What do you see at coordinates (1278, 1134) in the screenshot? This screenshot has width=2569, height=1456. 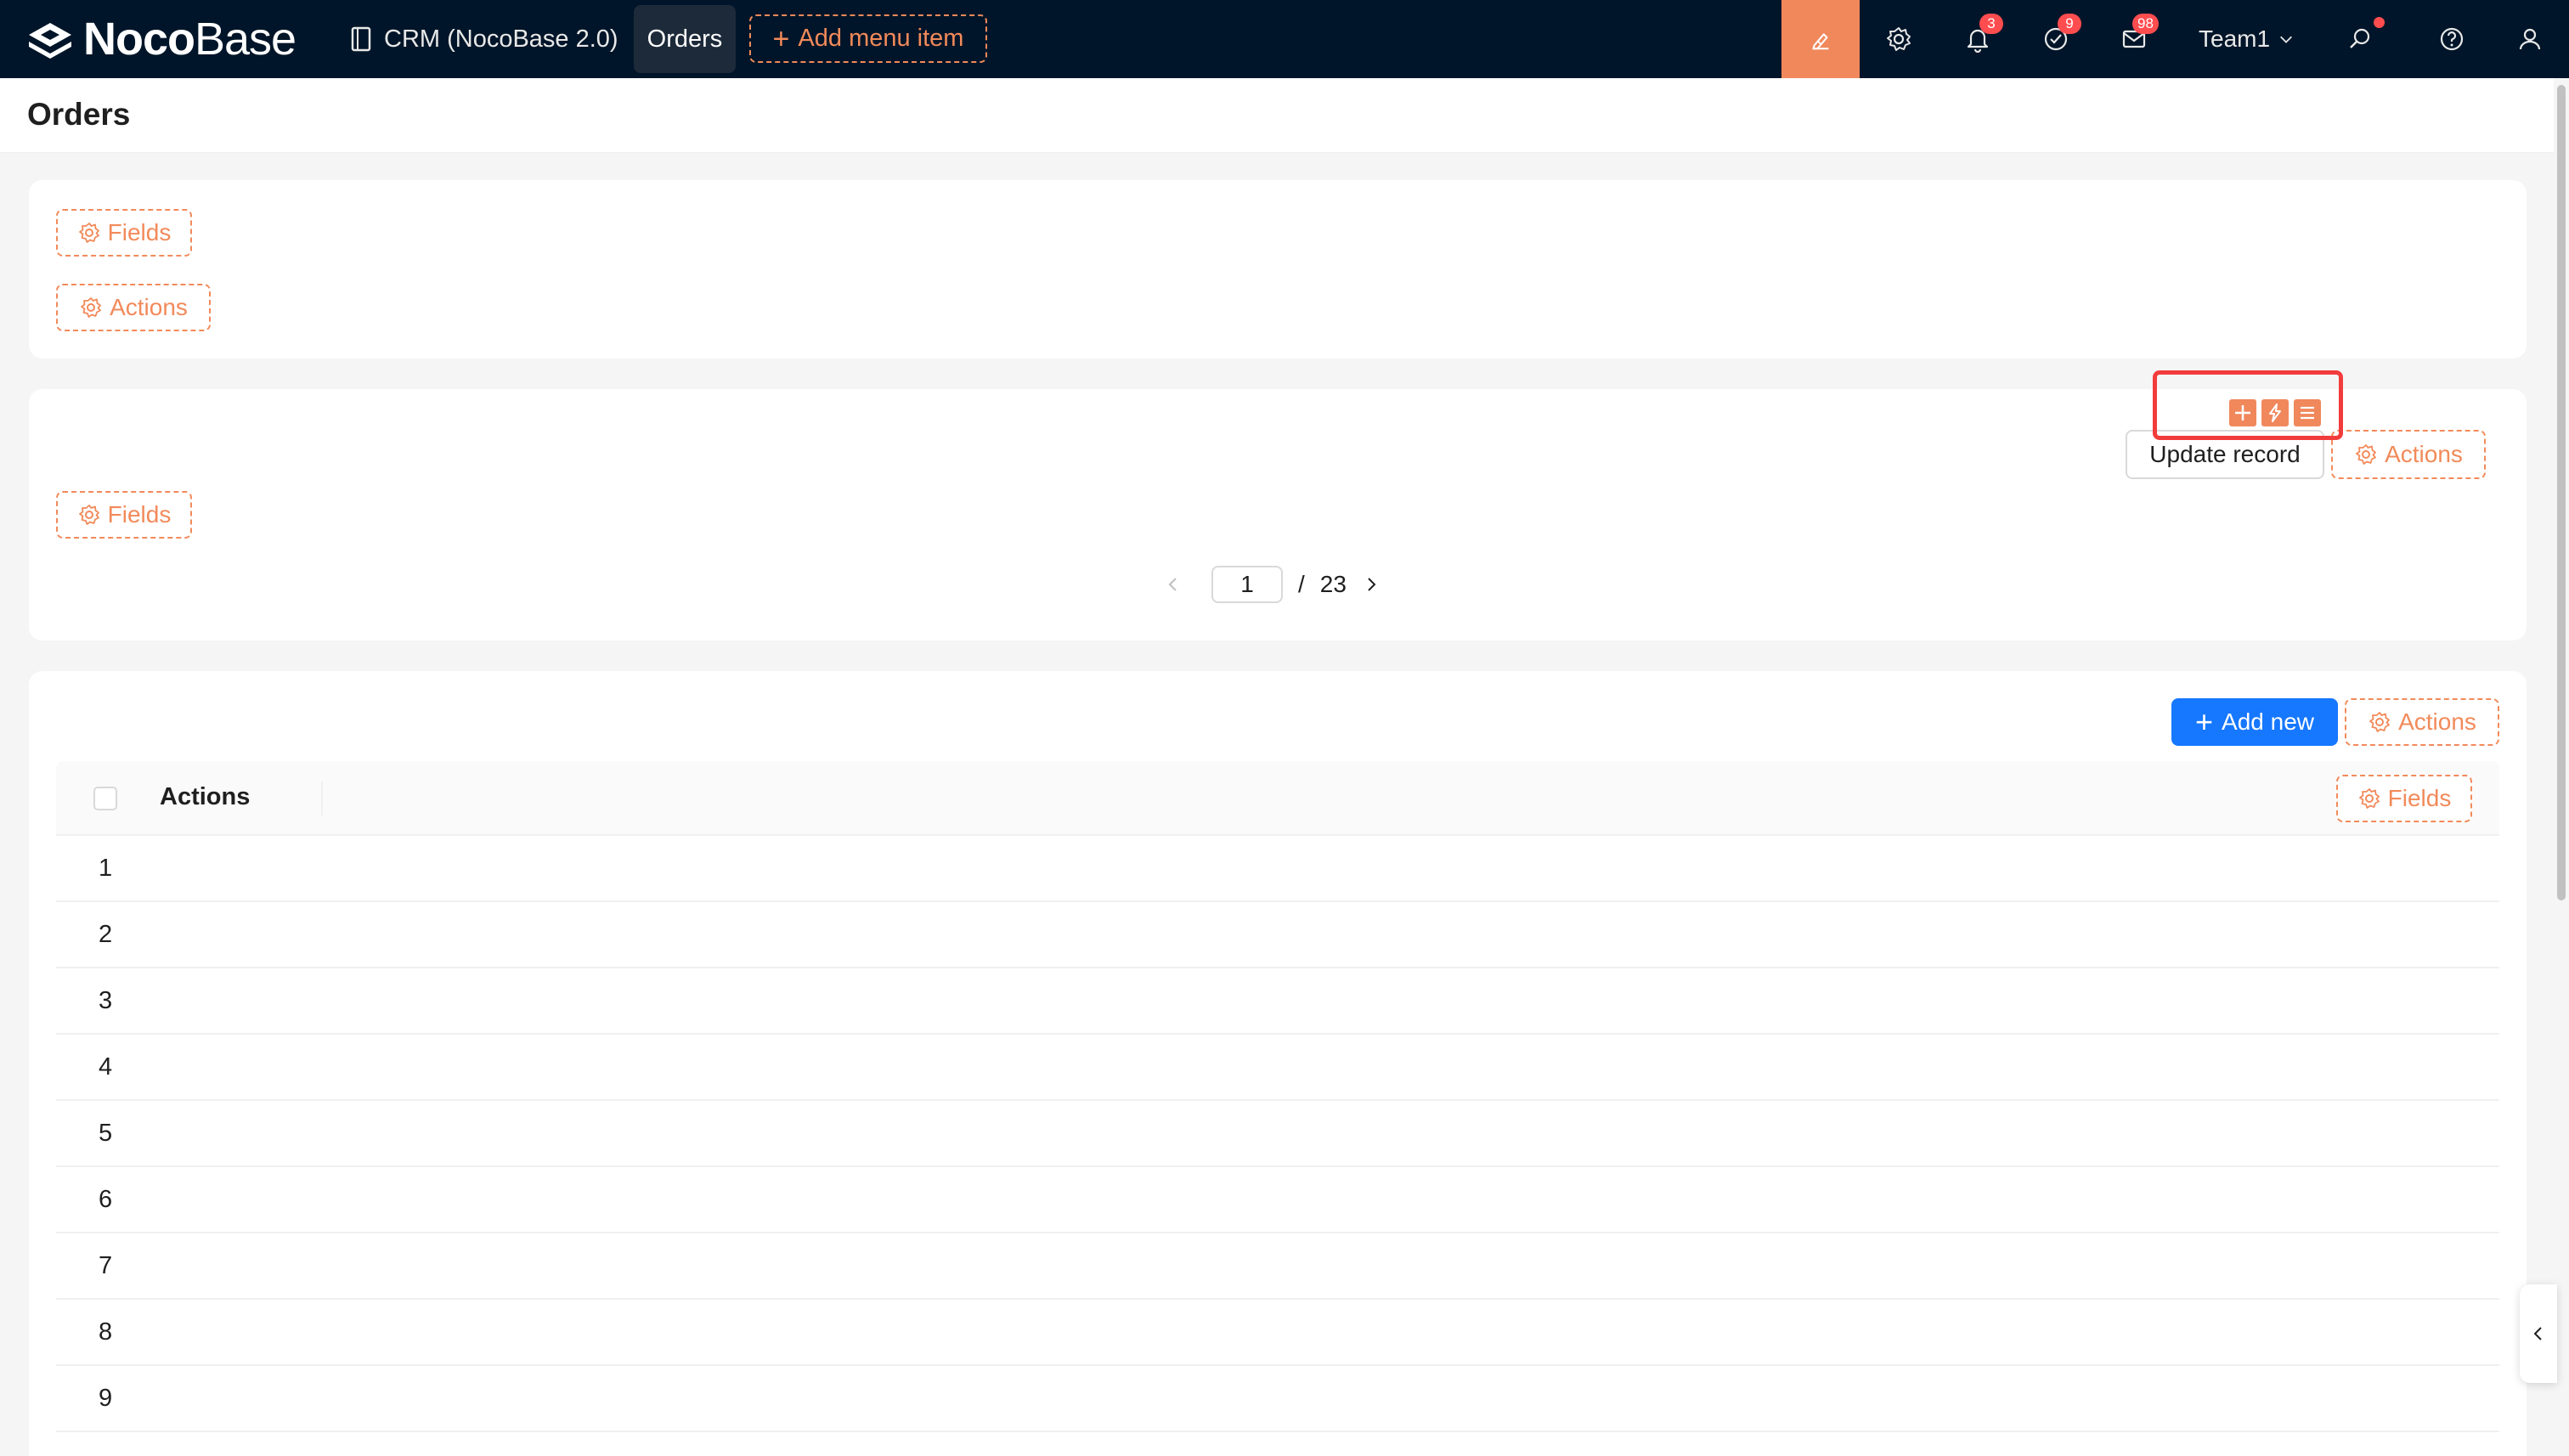 I see `table-row: 5` at bounding box center [1278, 1134].